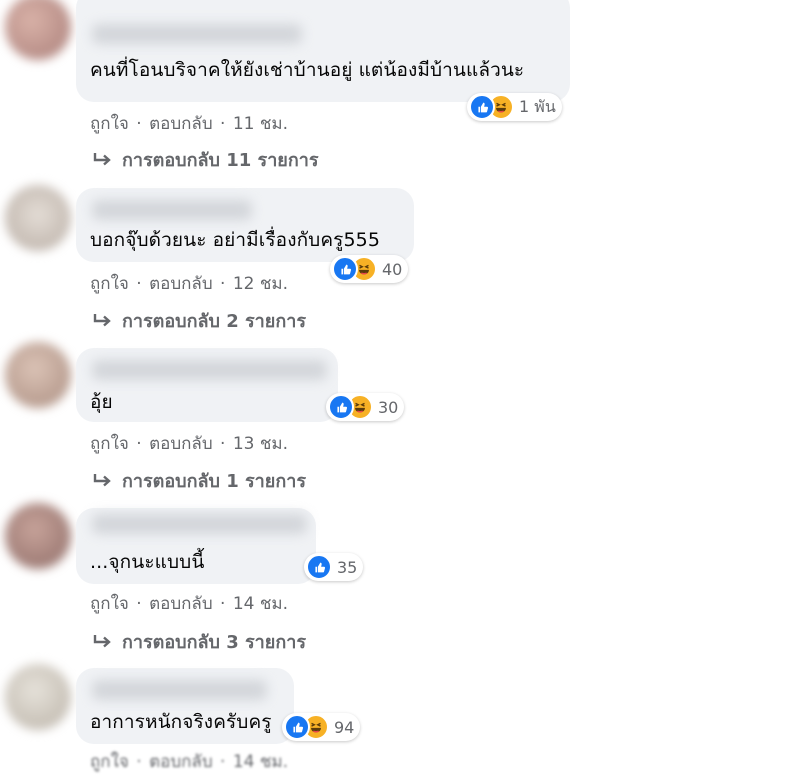 The image size is (800, 775). What do you see at coordinates (147, 562) in the screenshot?
I see `comment-text: ...จุกนะแบบนี้` at bounding box center [147, 562].